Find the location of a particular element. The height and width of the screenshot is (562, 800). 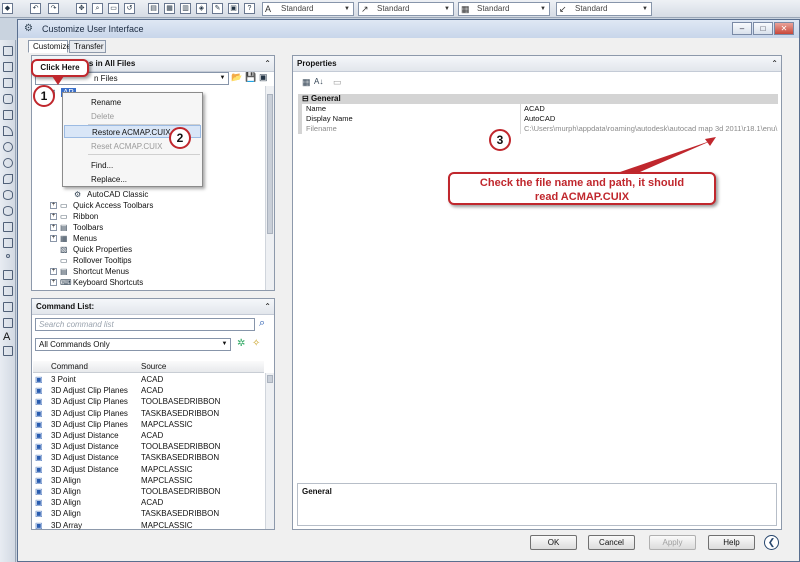

annotation-arrow-layer is located at coordinates (663, 154).